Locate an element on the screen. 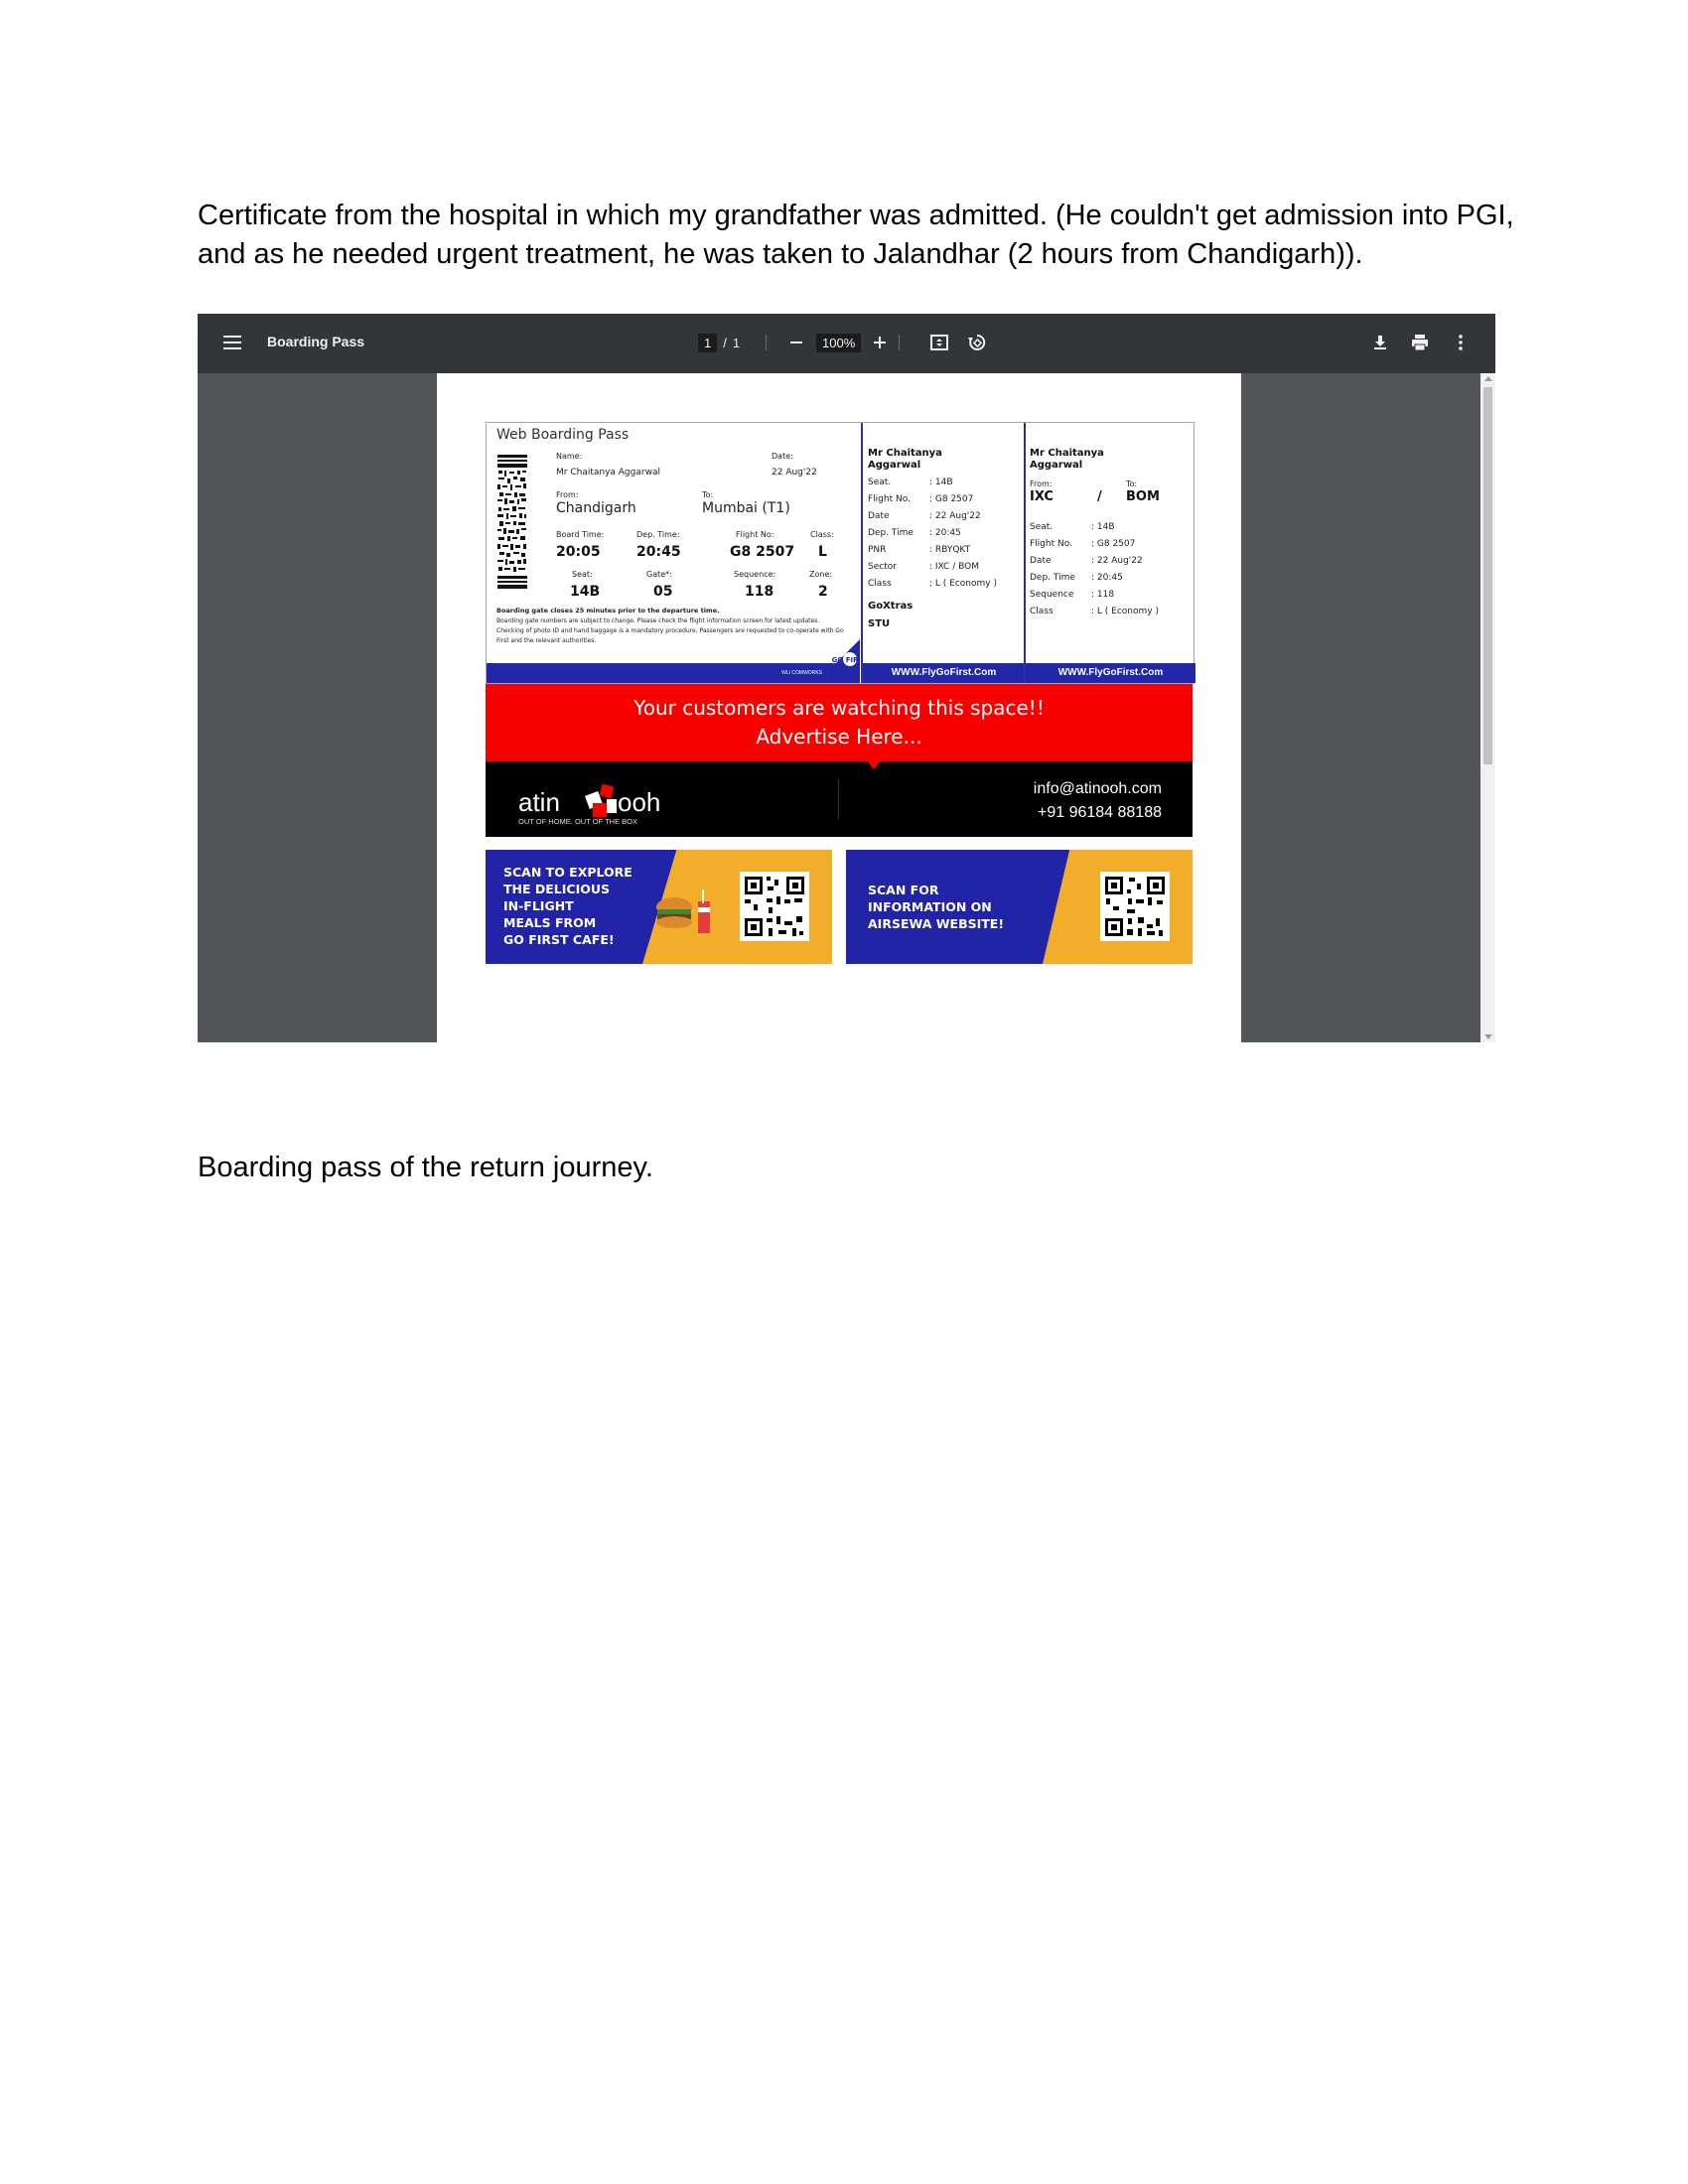 This screenshot has height=2184, width=1688. promo-card-airsewa: SCAN FOR INFORMATION ON AIRSEWA WEBSITE! is located at coordinates (1019, 907).